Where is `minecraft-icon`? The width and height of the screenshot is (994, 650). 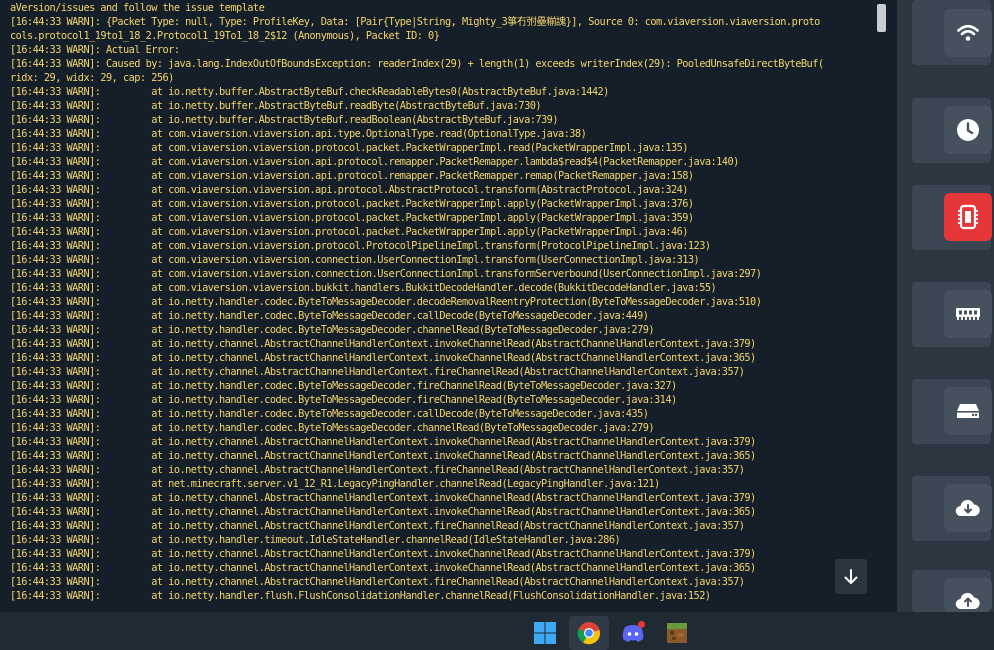 minecraft-icon is located at coordinates (677, 633).